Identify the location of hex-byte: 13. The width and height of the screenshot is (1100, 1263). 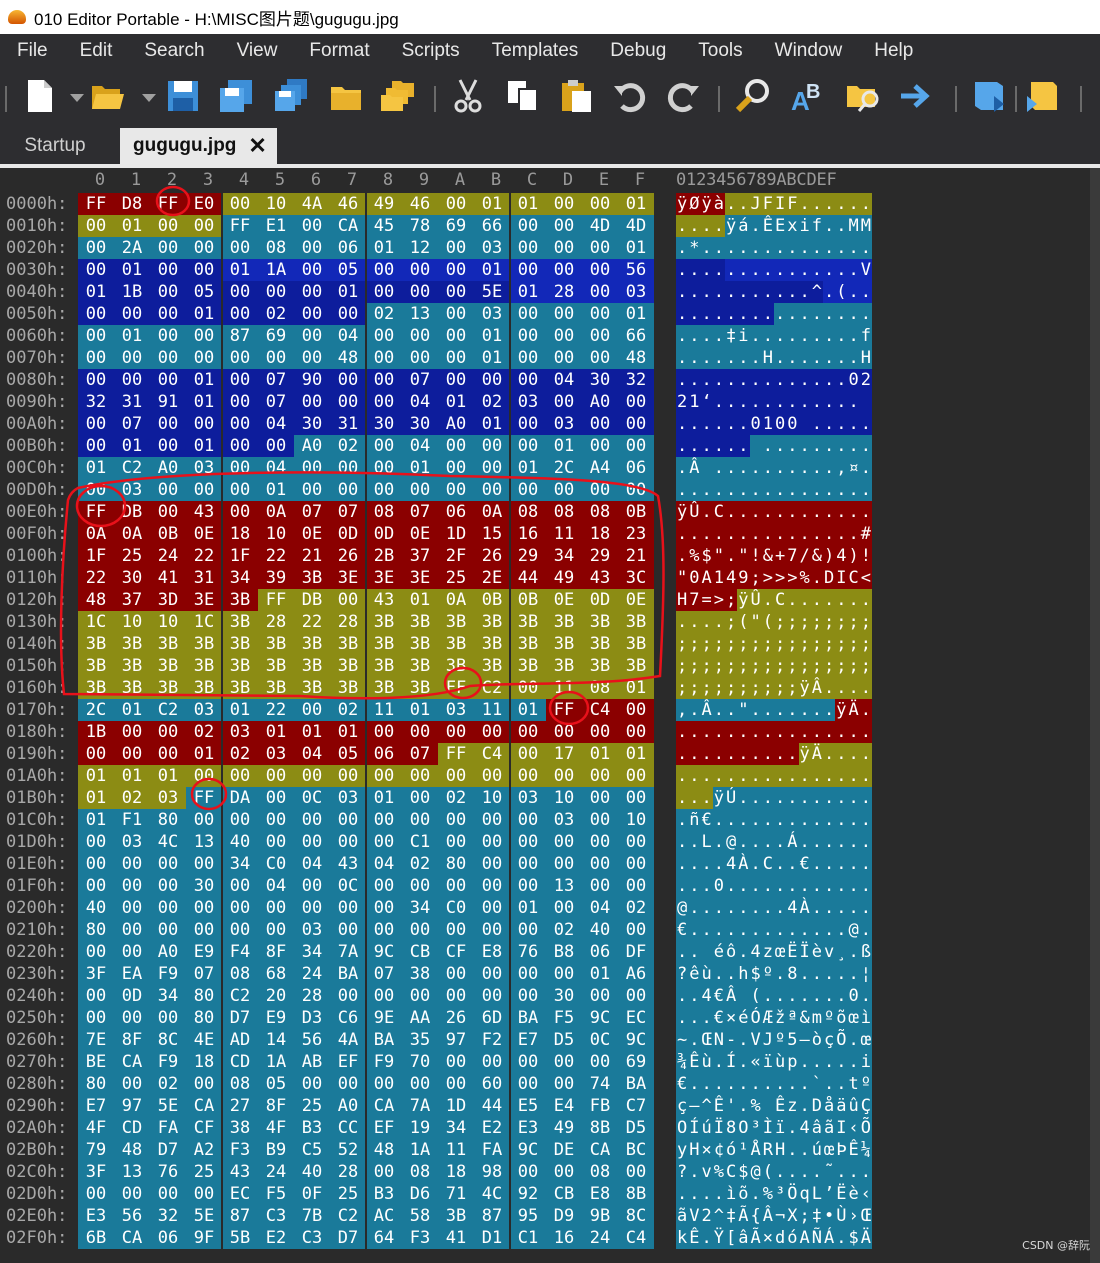
(132, 1172).